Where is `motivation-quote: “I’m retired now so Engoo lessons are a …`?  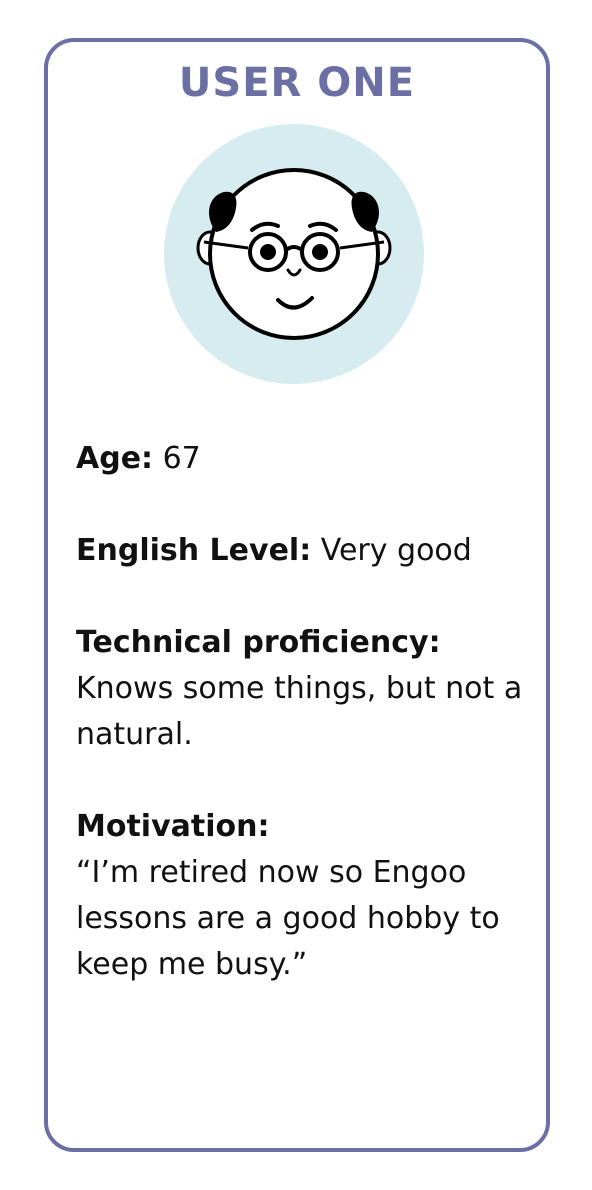
motivation-quote: “I’m retired now so Engoo lessons are a … is located at coordinates (288, 918).